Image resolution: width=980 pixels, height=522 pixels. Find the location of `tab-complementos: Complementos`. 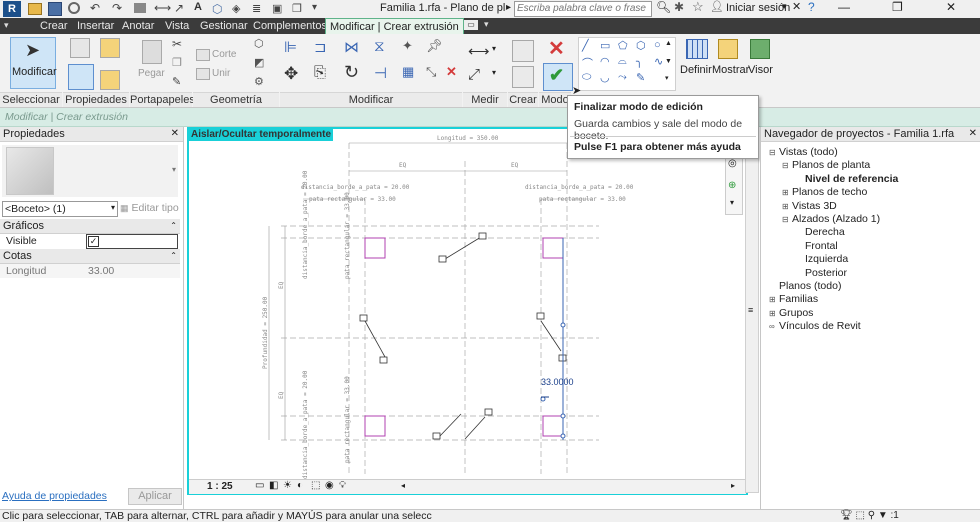

tab-complementos: Complementos is located at coordinates (290, 26).